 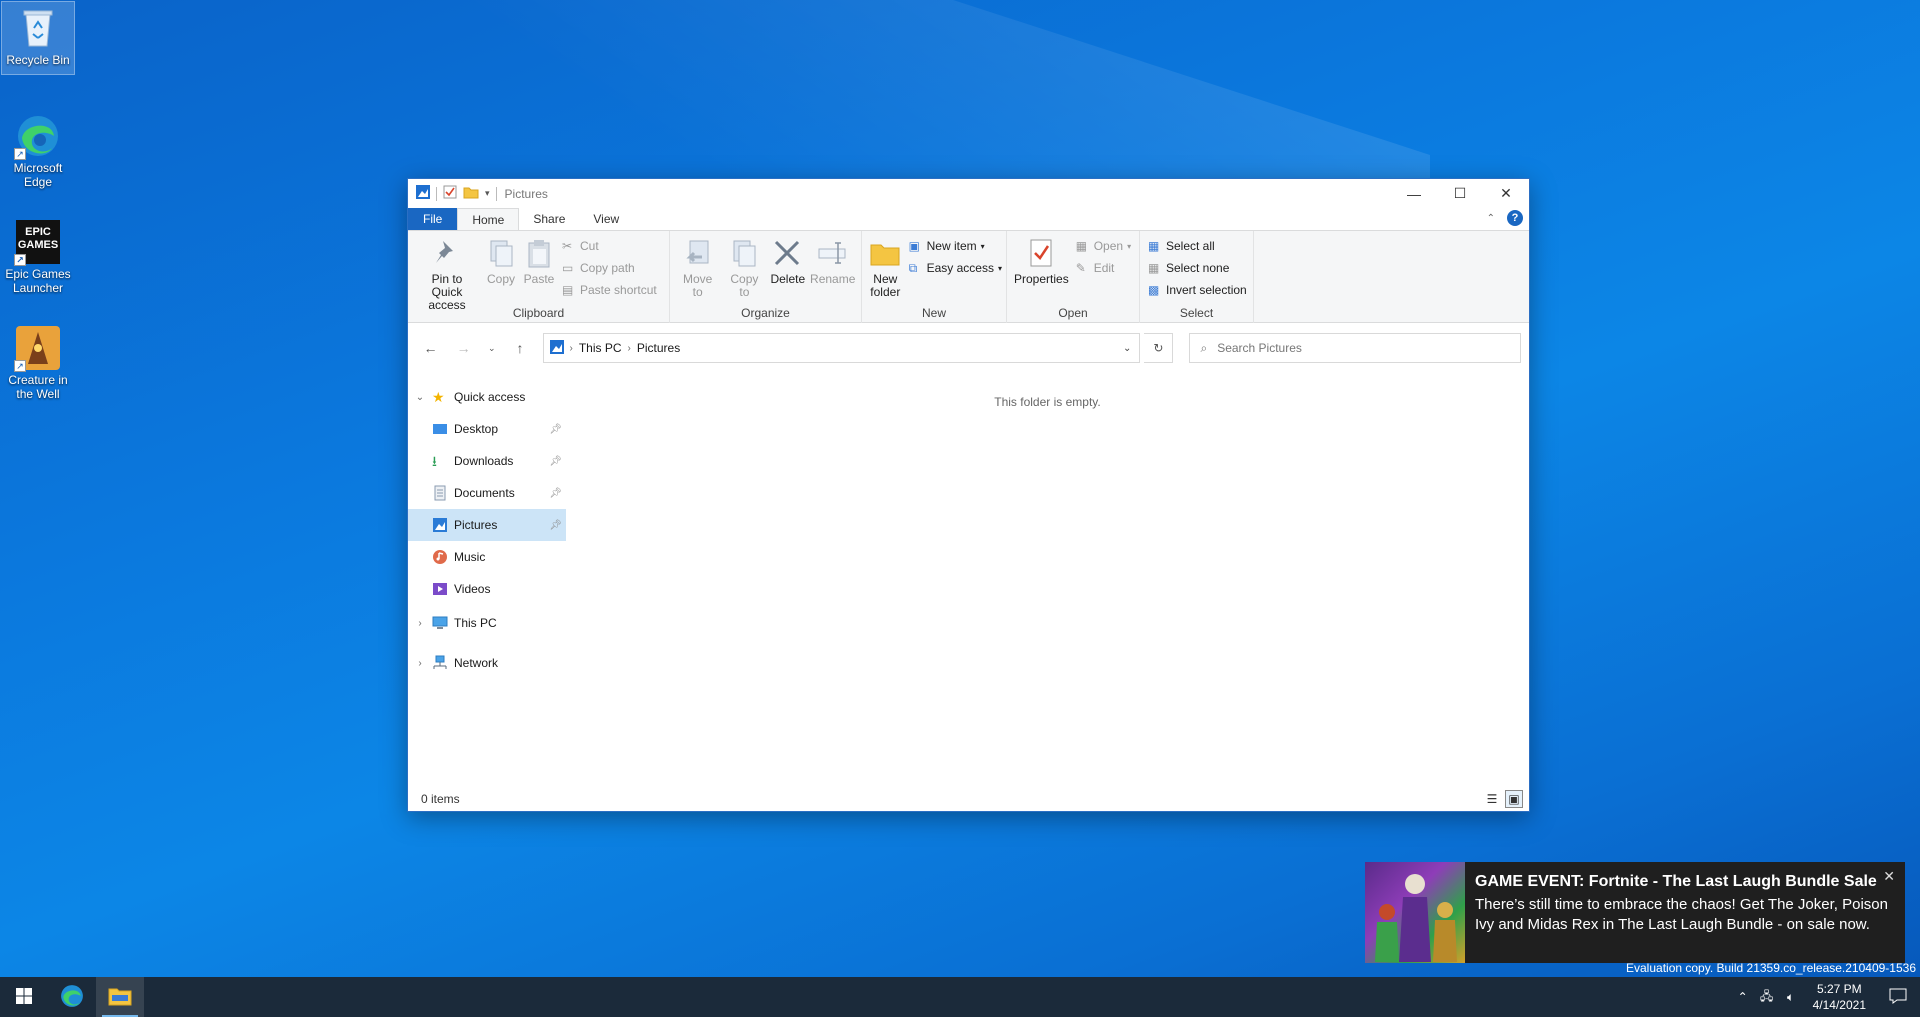 What do you see at coordinates (1197, 268) in the screenshot?
I see `select-none-button: ▦ Select none` at bounding box center [1197, 268].